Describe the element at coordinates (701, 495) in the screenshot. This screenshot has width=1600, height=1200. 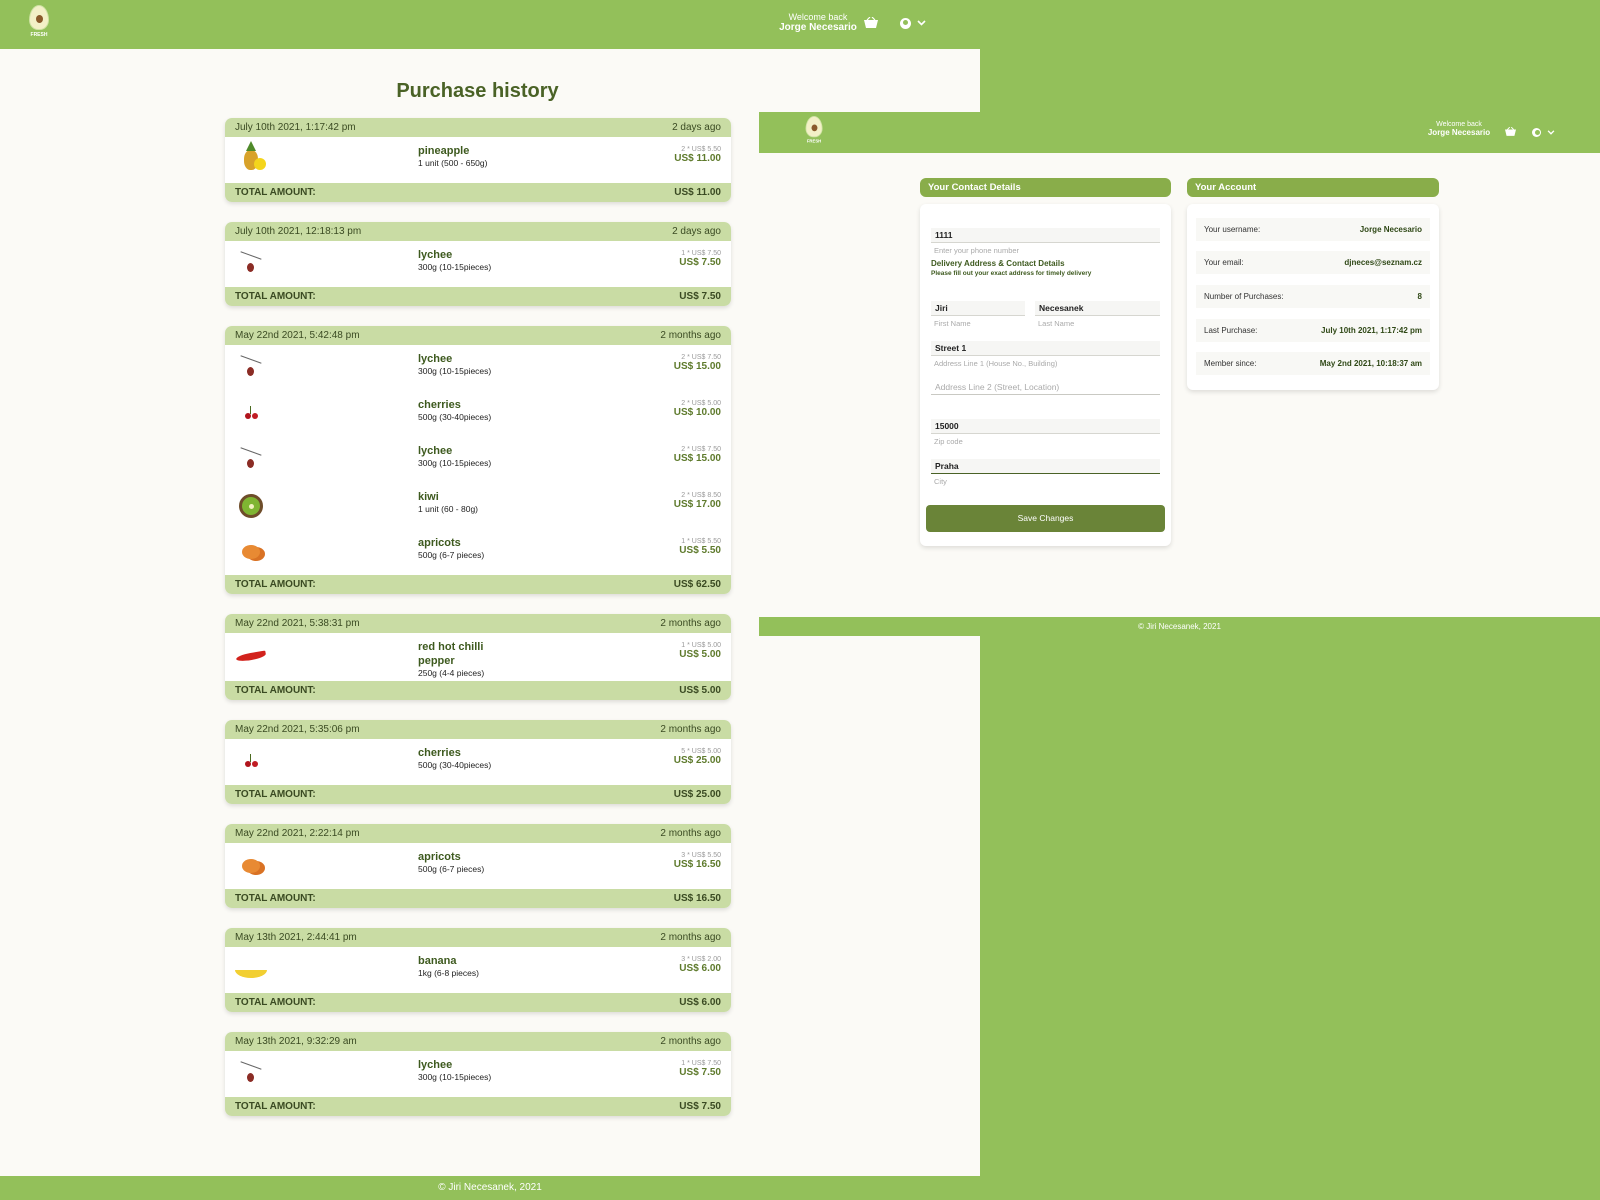
I see `item-unit-price: 2 * US$ 8.50` at that location.